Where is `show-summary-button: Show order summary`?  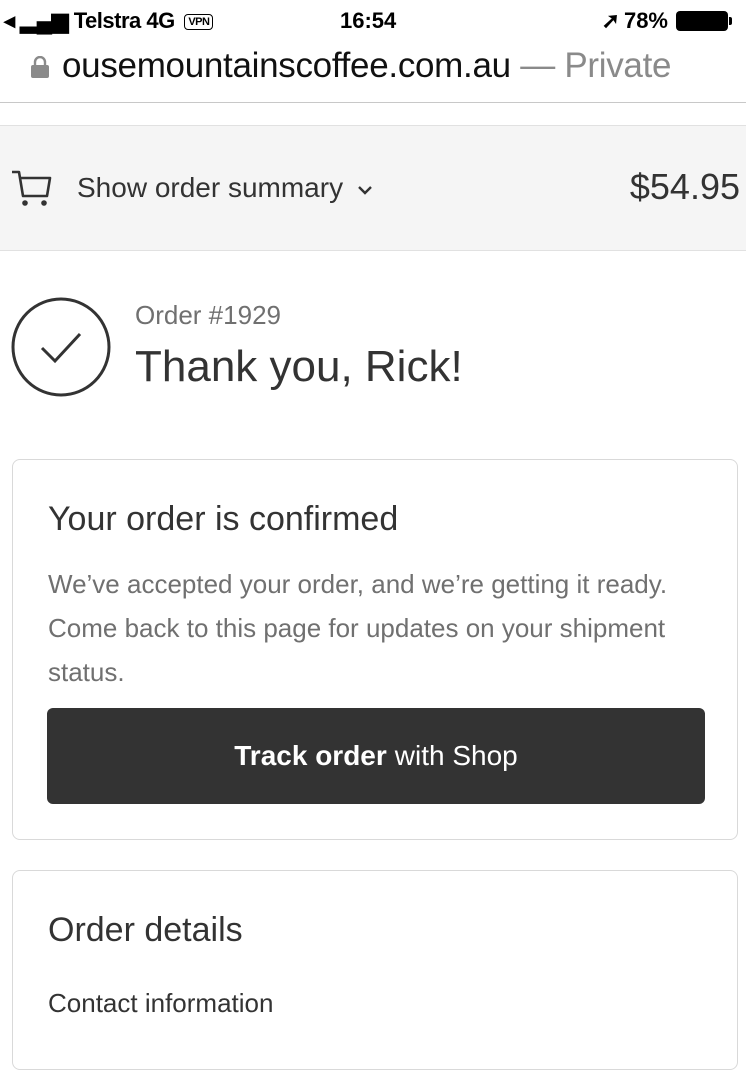
show-summary-button: Show order summary is located at coordinates (225, 188).